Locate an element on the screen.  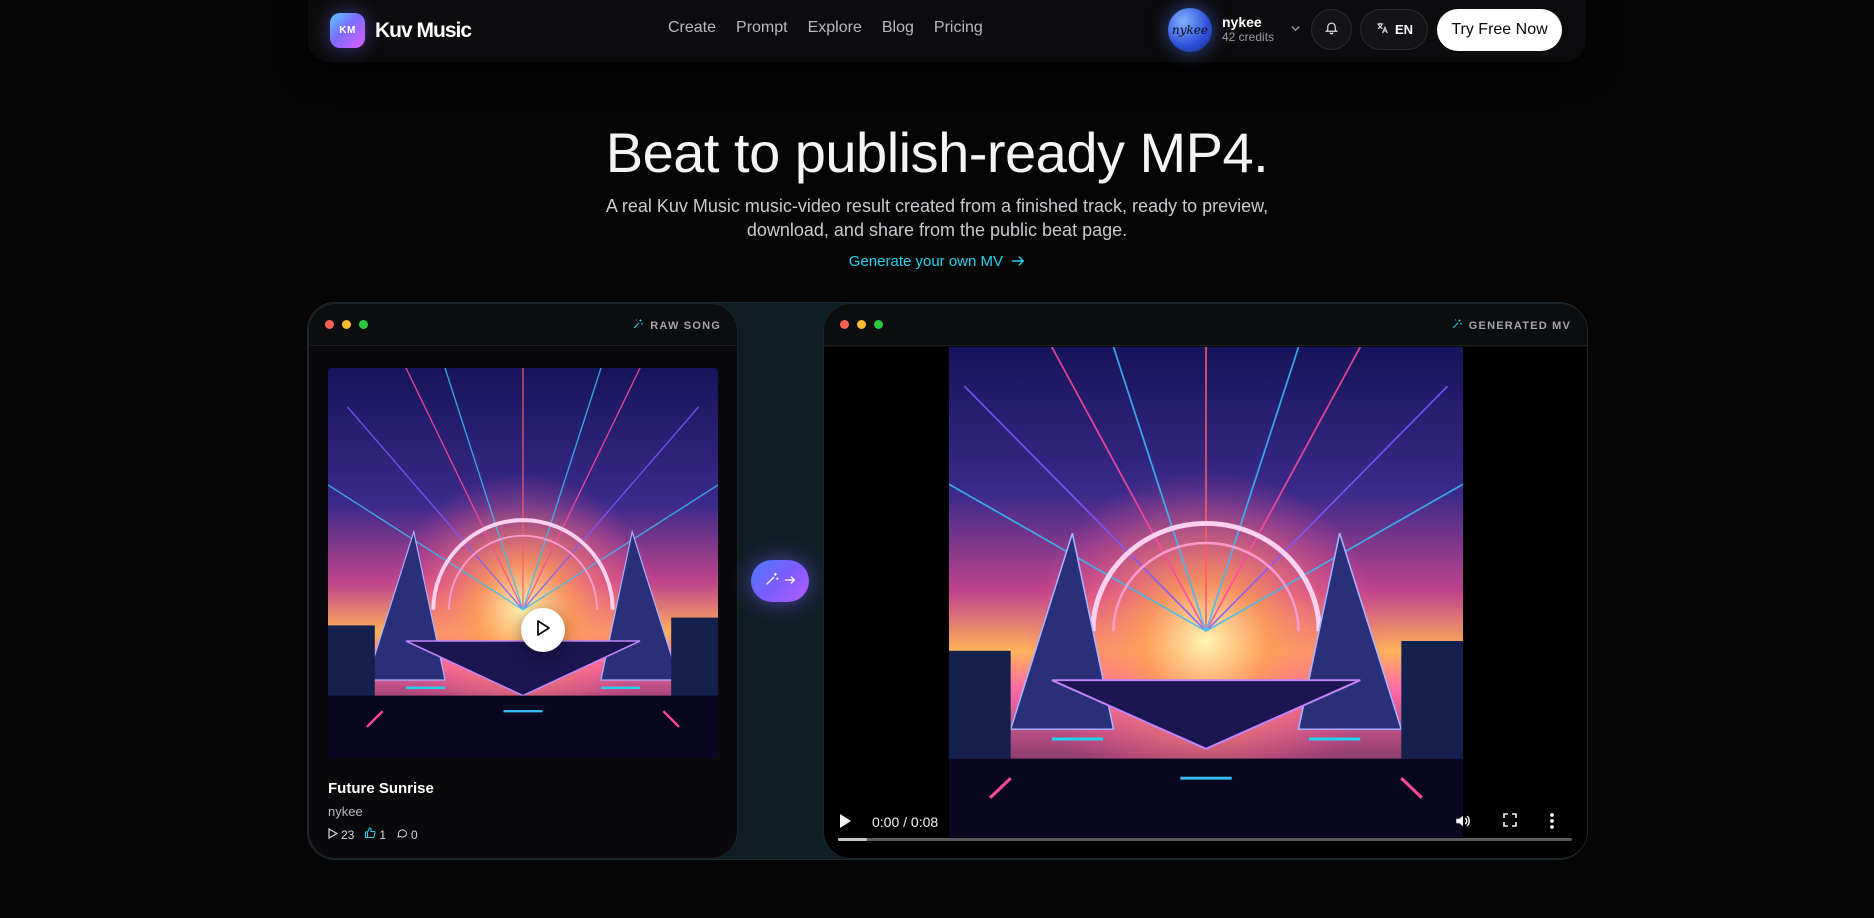
user-name: nykee is located at coordinates (1242, 22).